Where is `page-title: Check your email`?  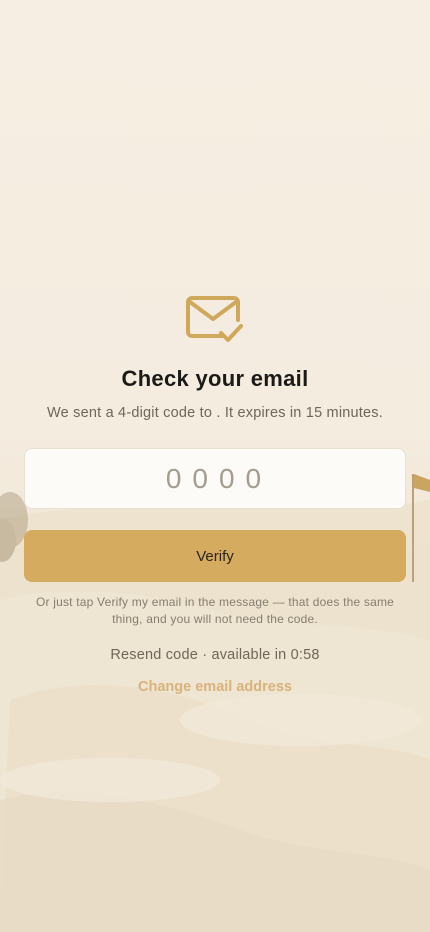
page-title: Check your email is located at coordinates (215, 378).